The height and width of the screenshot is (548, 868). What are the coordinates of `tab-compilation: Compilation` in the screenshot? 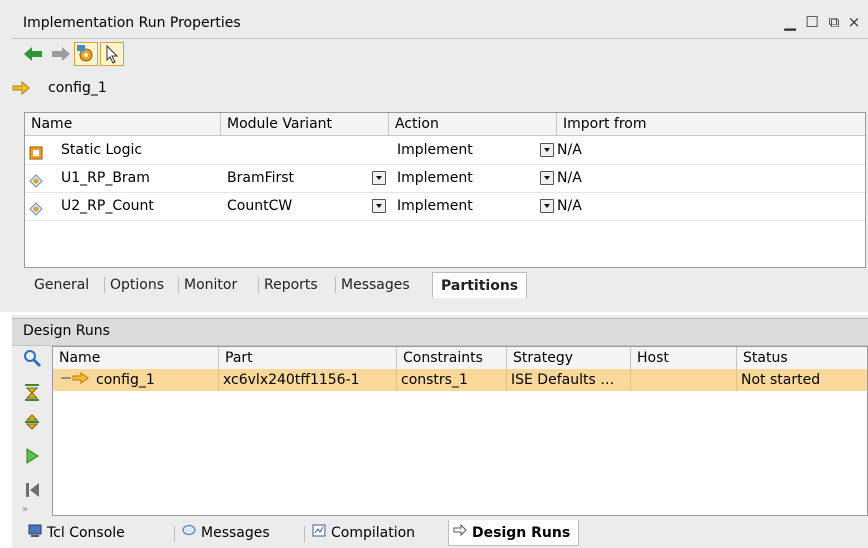 It's located at (363, 533).